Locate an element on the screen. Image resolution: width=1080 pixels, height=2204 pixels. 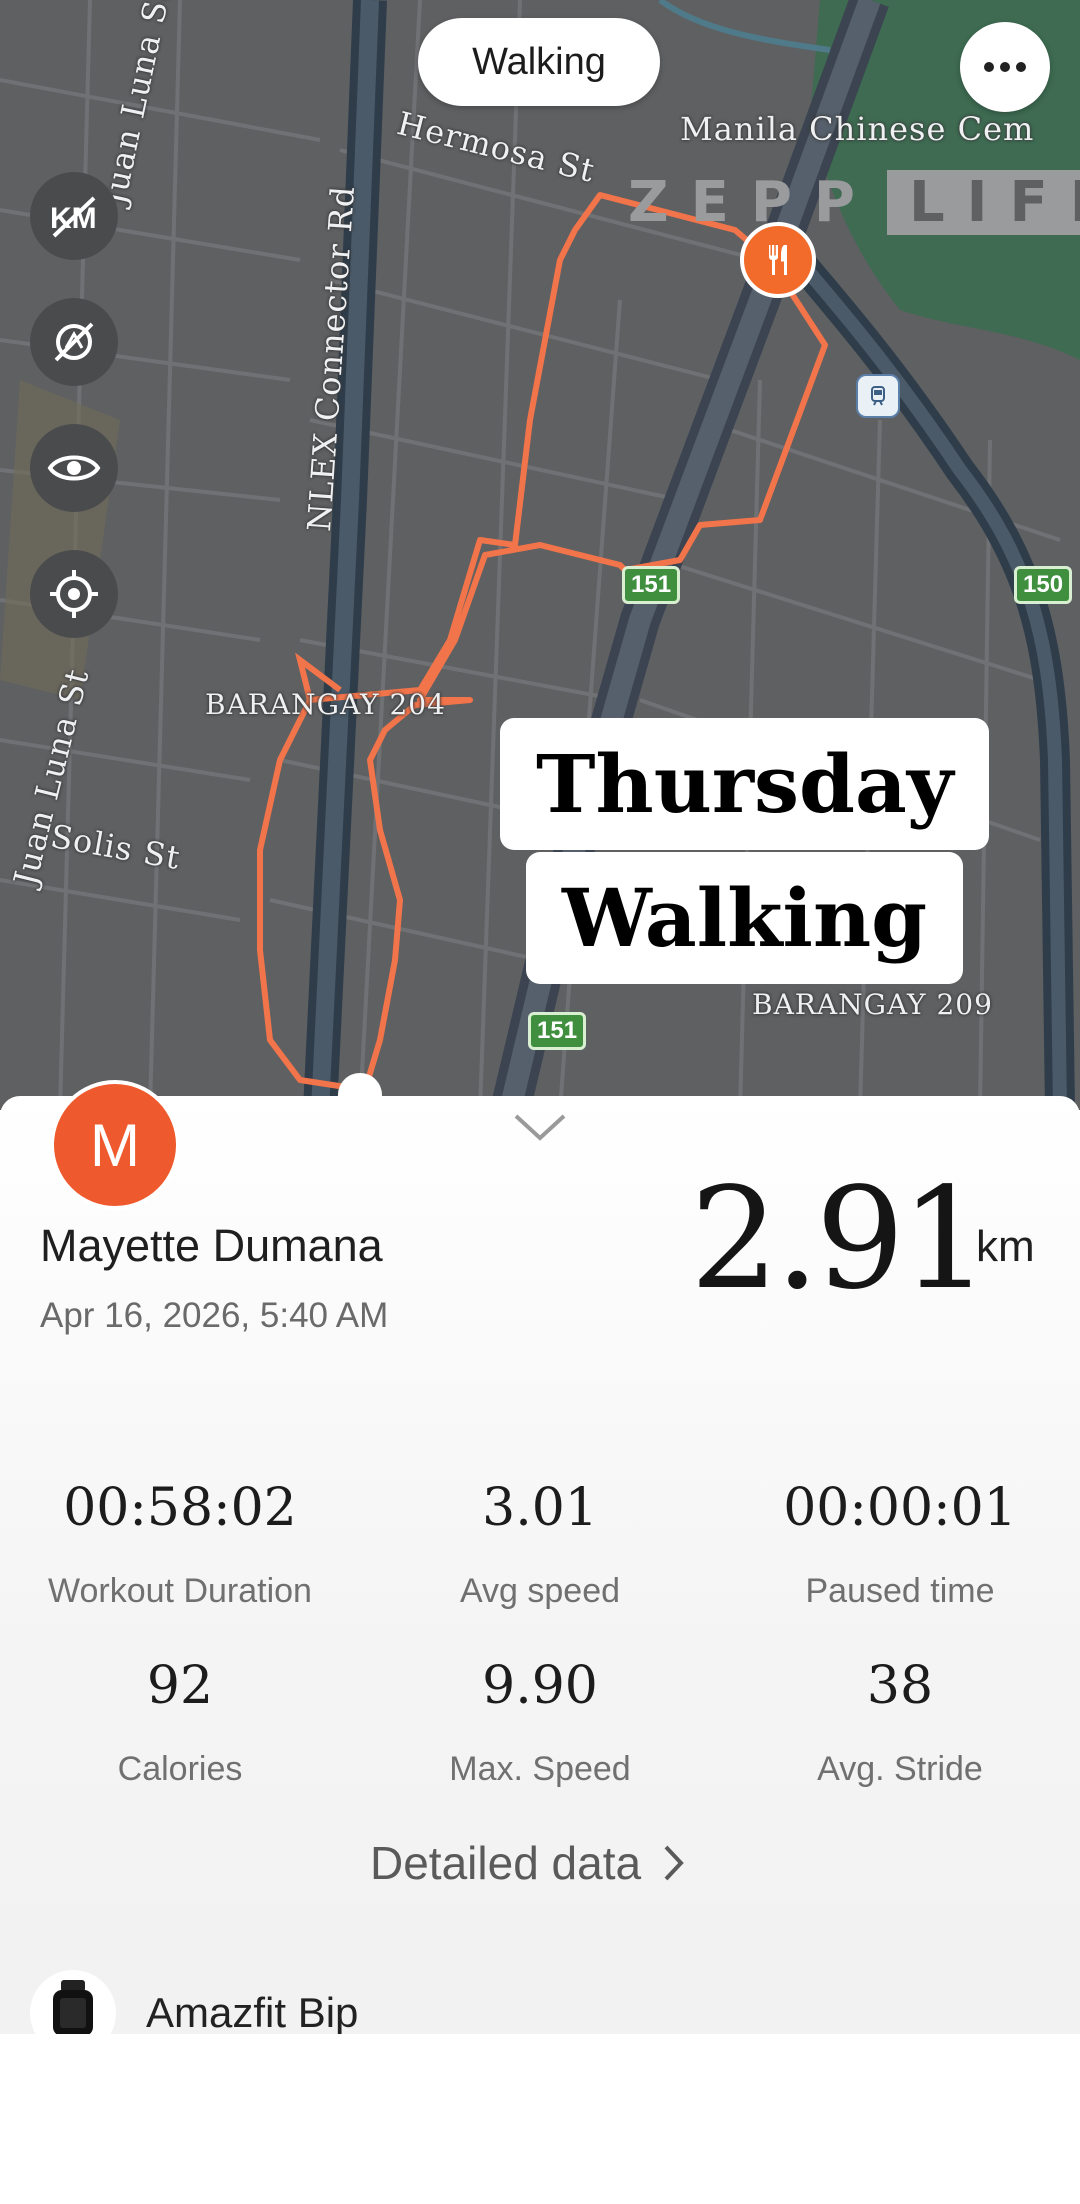
stat-label-avg-speed: Avg speed is located at coordinates (540, 1591).